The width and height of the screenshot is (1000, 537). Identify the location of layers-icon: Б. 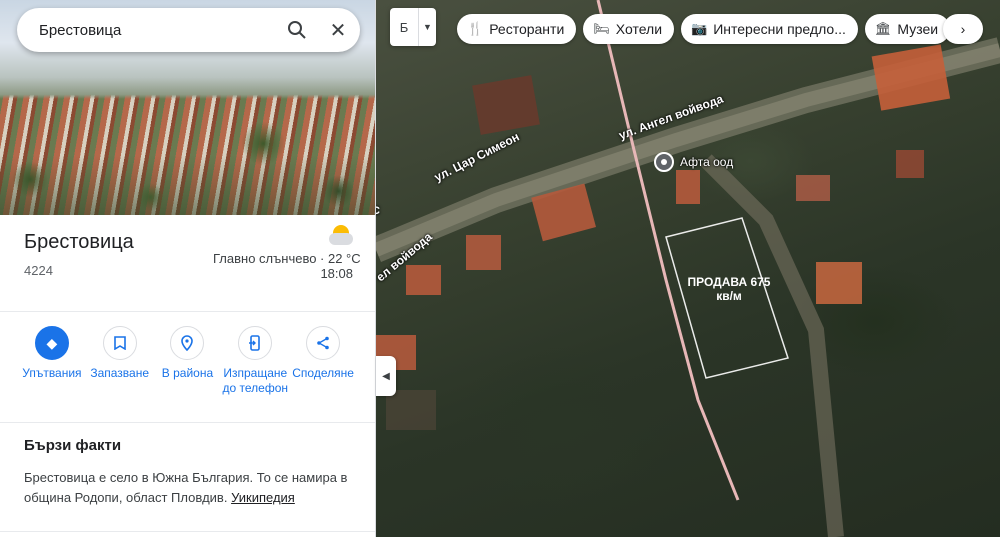
(404, 27).